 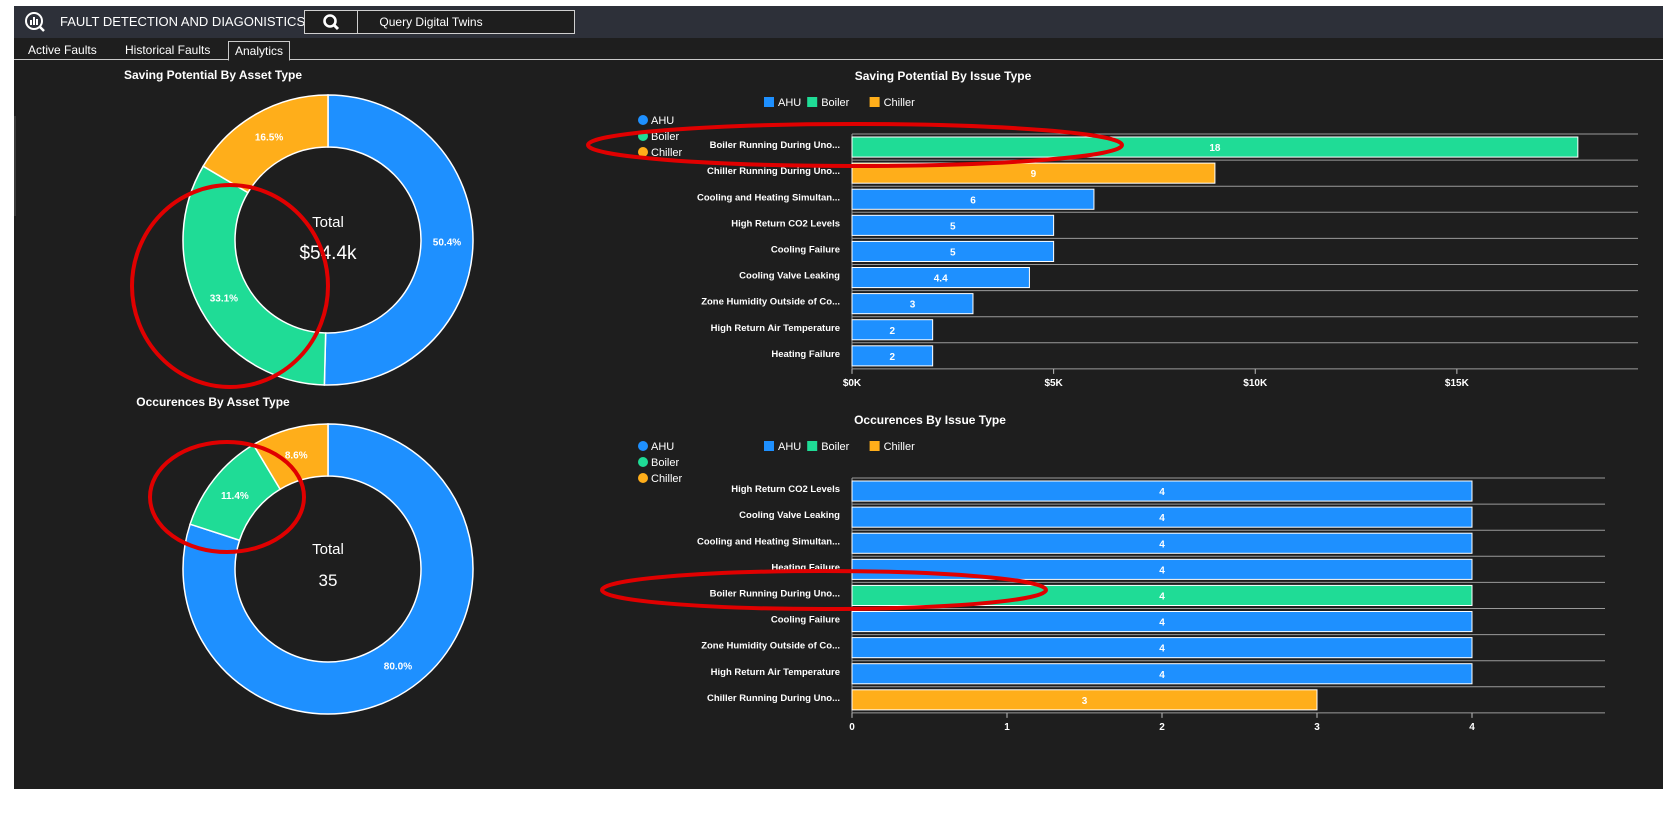 I want to click on search-icon, so click(x=331, y=22).